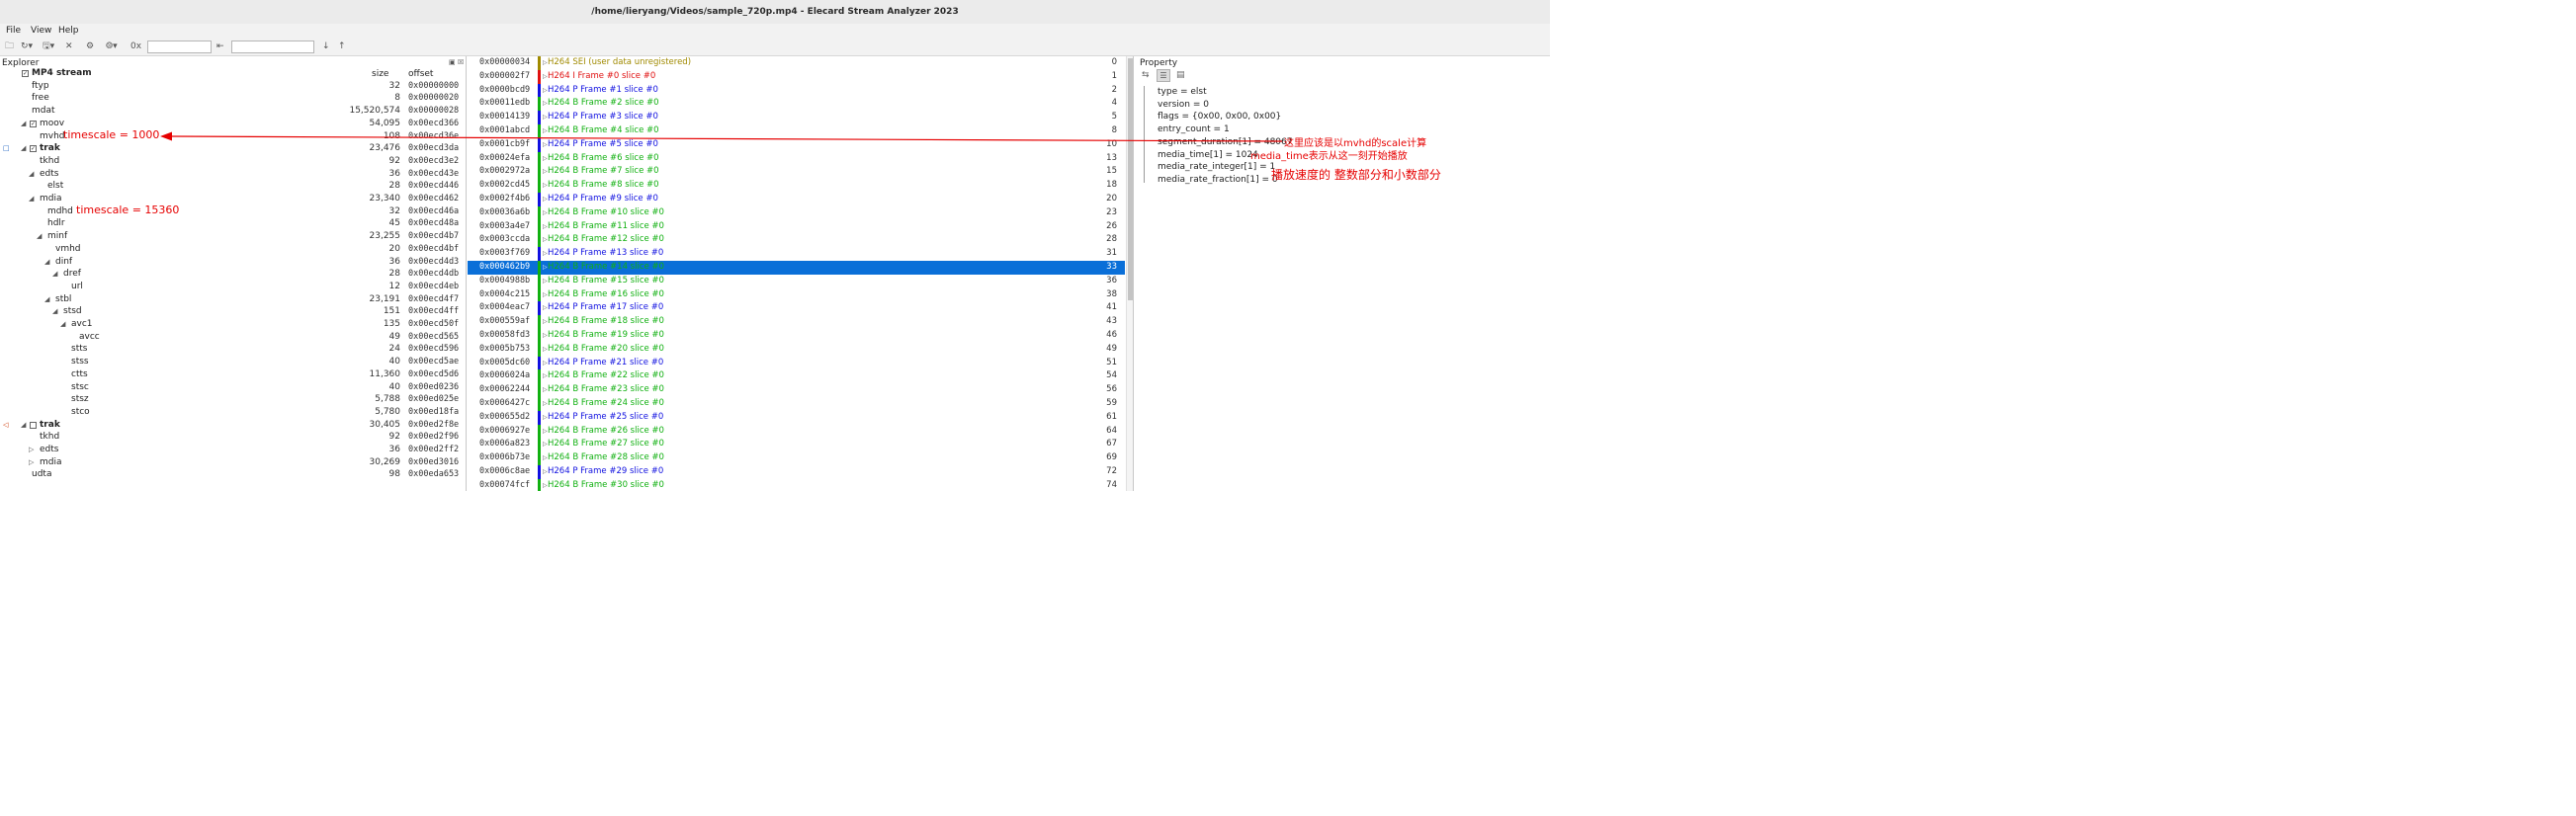 The height and width of the screenshot is (816, 2576). Describe the element at coordinates (796, 472) in the screenshot. I see `frame-row: 0x0006c8ae ▷ H264 P Frame #29 slice #0 72` at that location.